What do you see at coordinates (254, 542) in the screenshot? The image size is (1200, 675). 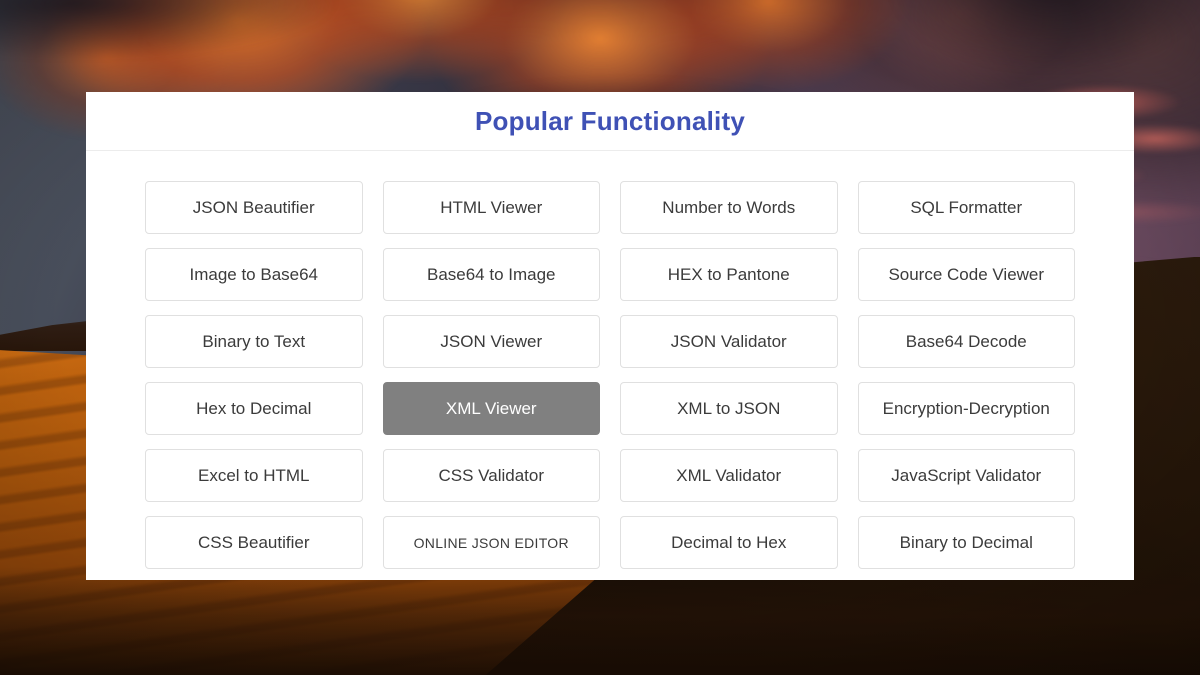 I see `functionality-tile: CSS Beautifier` at bounding box center [254, 542].